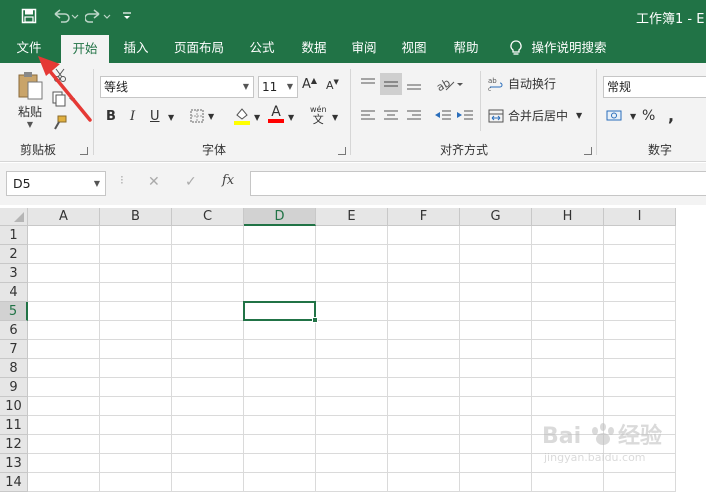 This screenshot has height=494, width=706. What do you see at coordinates (332, 85) in the screenshot?
I see `decrease-font-size-icon: A ▼` at bounding box center [332, 85].